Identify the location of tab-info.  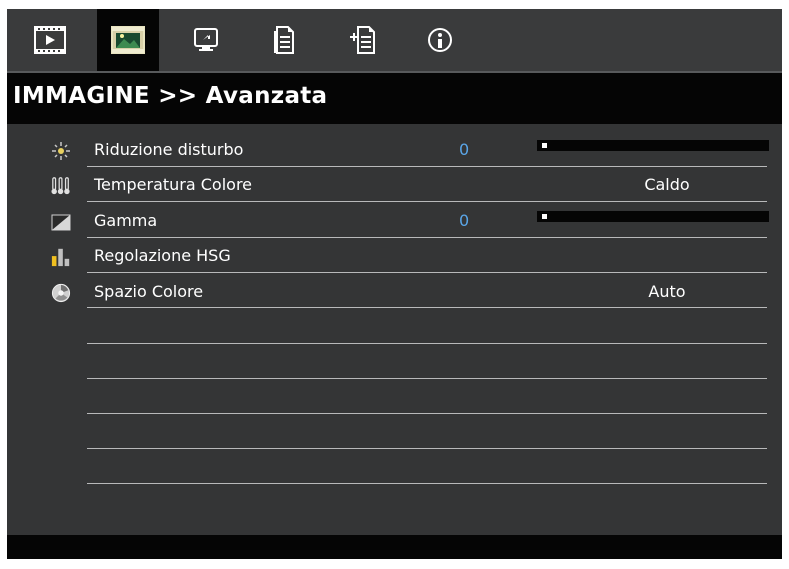
(440, 40).